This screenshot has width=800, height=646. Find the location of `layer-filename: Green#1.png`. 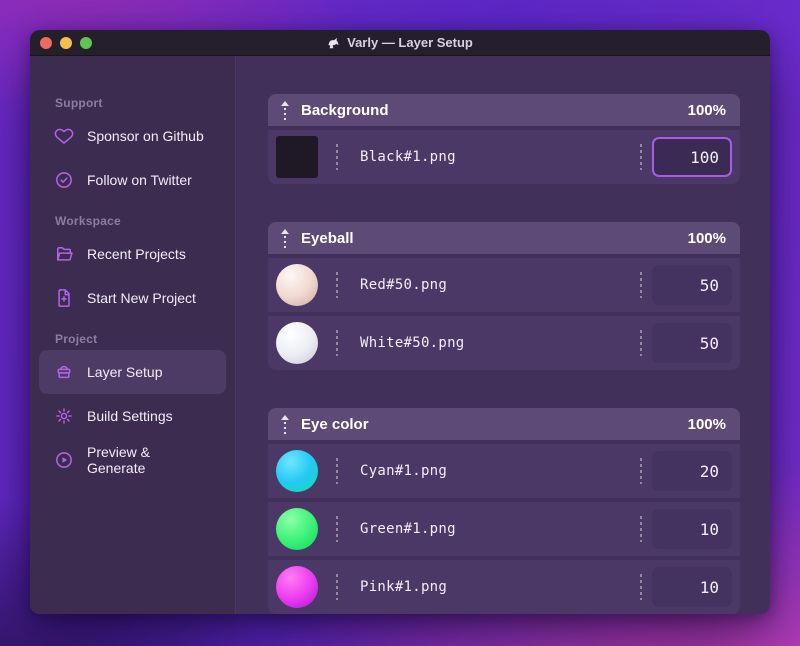

layer-filename: Green#1.png is located at coordinates (408, 529).